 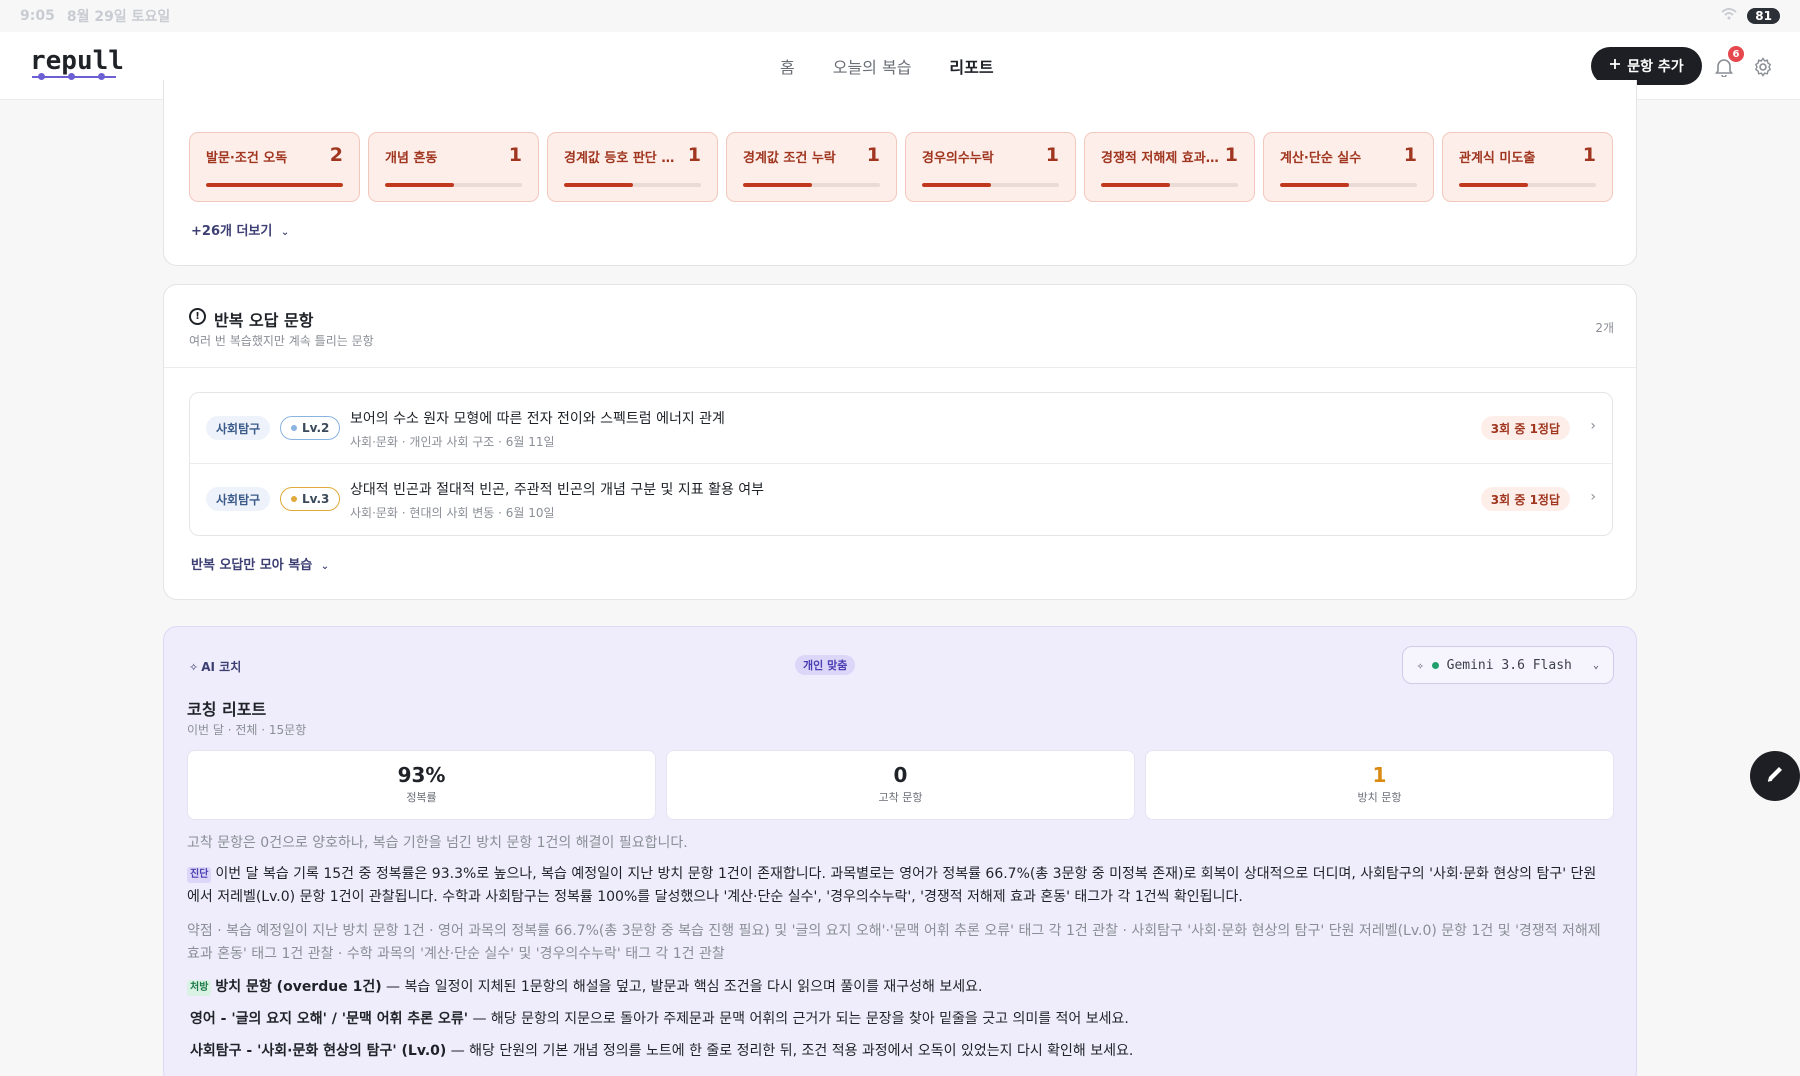 I want to click on section-count: 2개, so click(x=1604, y=328).